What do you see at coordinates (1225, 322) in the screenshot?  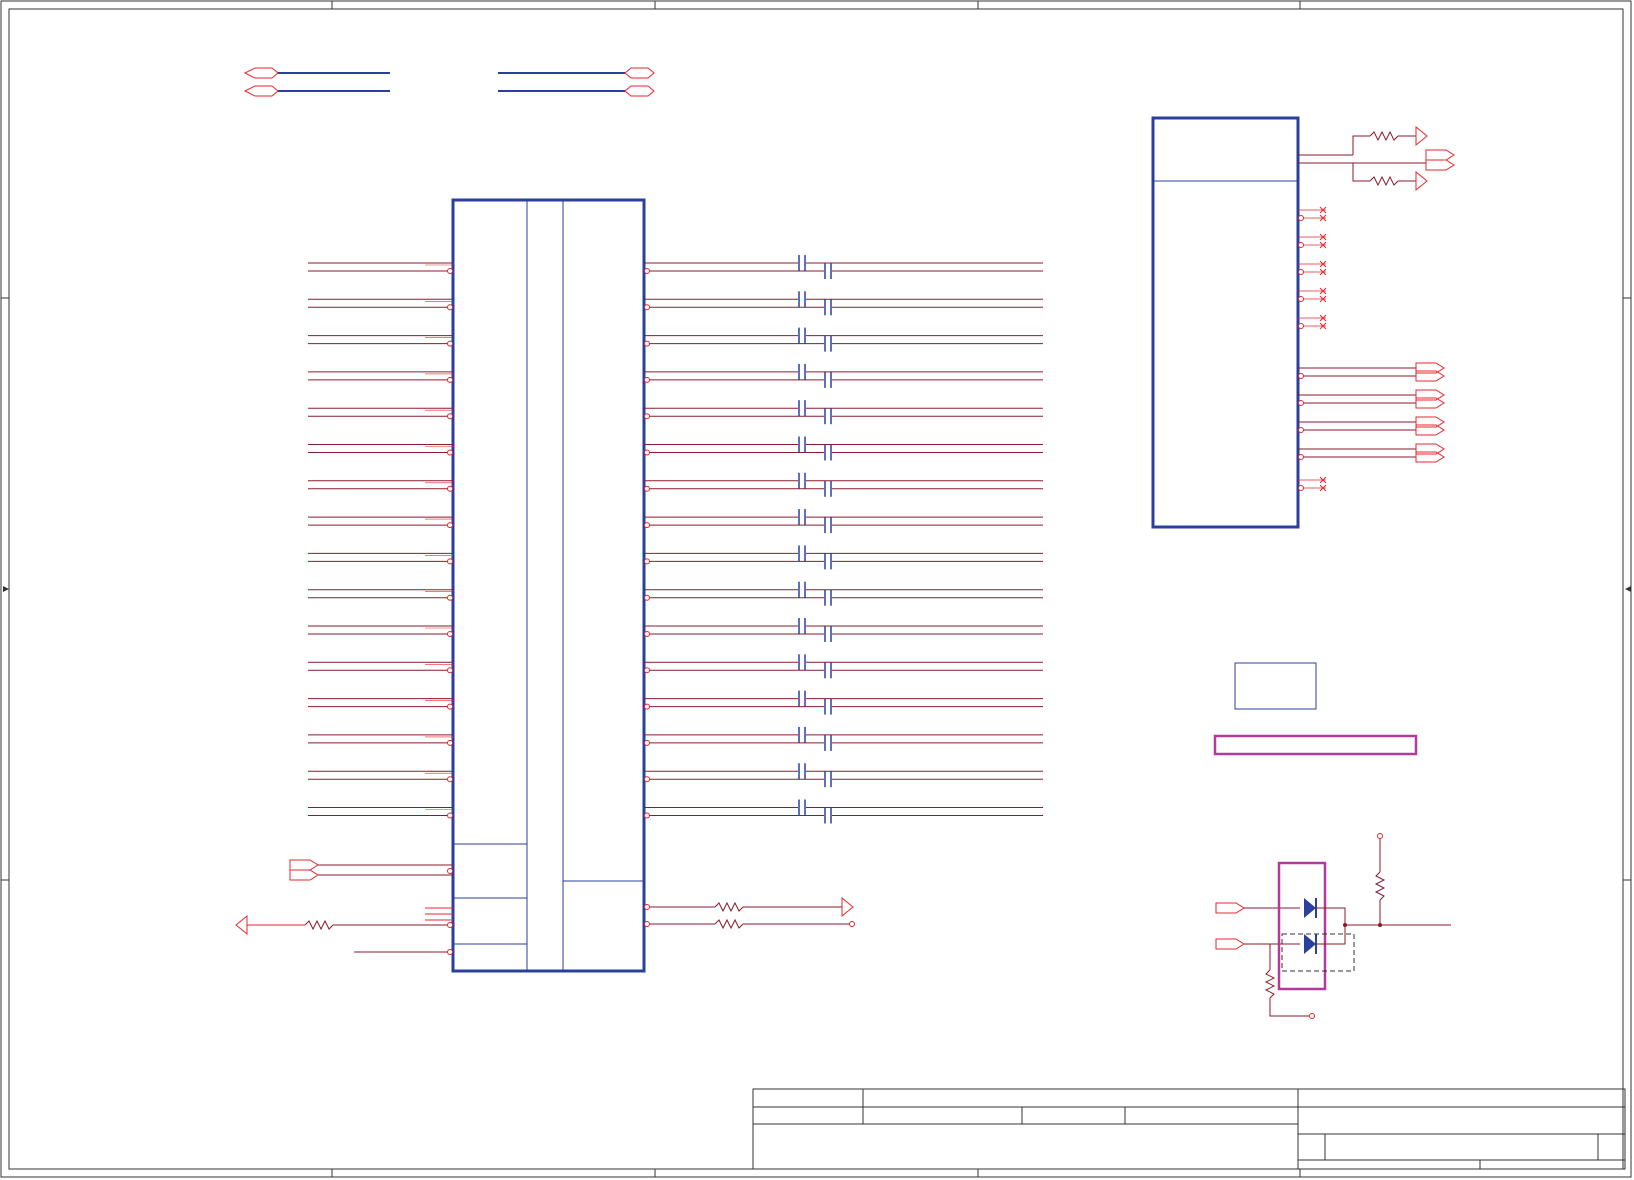 I see `right-ic` at bounding box center [1225, 322].